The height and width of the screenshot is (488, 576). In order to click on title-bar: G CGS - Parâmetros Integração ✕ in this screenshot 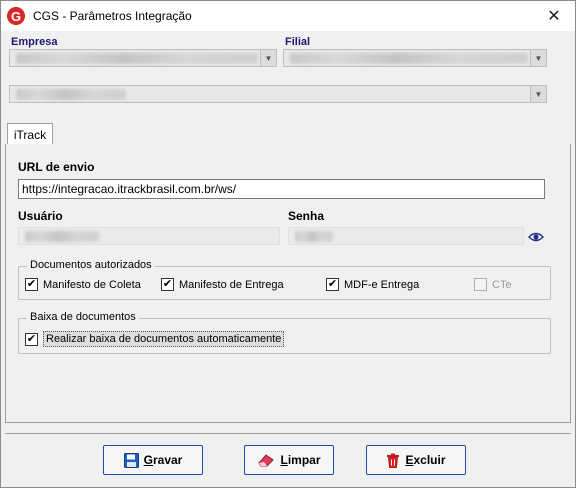, I will do `click(288, 16)`.